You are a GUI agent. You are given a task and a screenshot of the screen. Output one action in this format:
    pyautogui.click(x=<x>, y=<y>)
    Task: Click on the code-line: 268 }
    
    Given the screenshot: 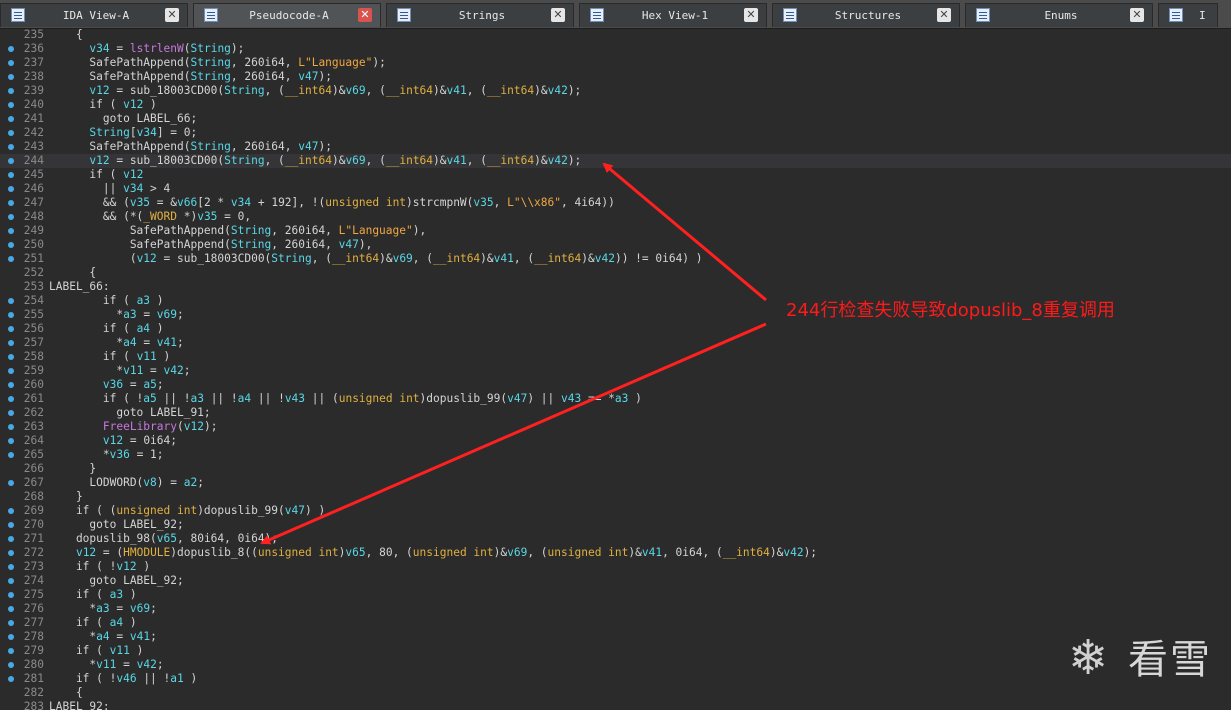 What is the action you would take?
    pyautogui.click(x=615, y=497)
    